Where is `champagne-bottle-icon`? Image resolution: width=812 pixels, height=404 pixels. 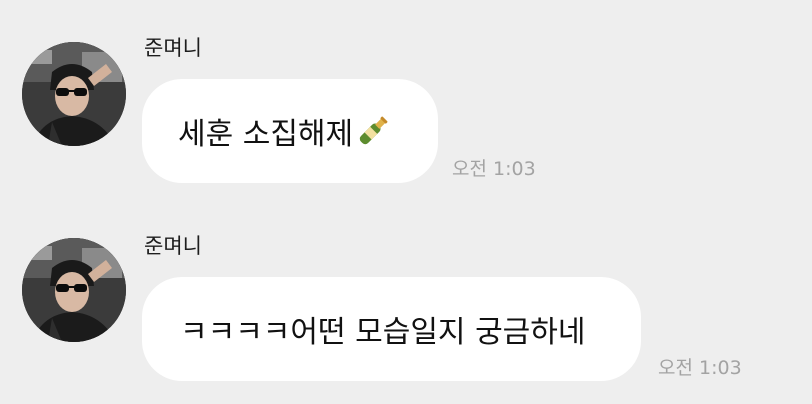
champagne-bottle-icon is located at coordinates (373, 131).